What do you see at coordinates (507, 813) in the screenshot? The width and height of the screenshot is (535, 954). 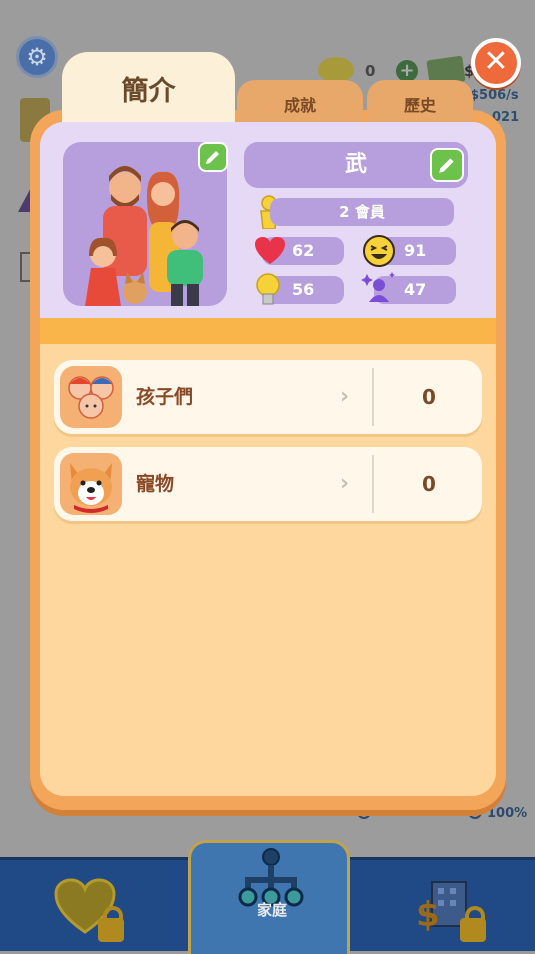 I see `progress-label: 100%` at bounding box center [507, 813].